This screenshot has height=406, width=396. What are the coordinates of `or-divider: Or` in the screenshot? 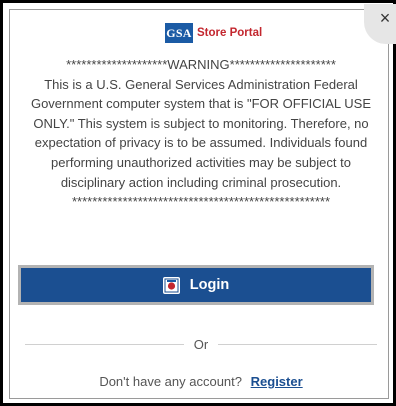 It's located at (201, 344).